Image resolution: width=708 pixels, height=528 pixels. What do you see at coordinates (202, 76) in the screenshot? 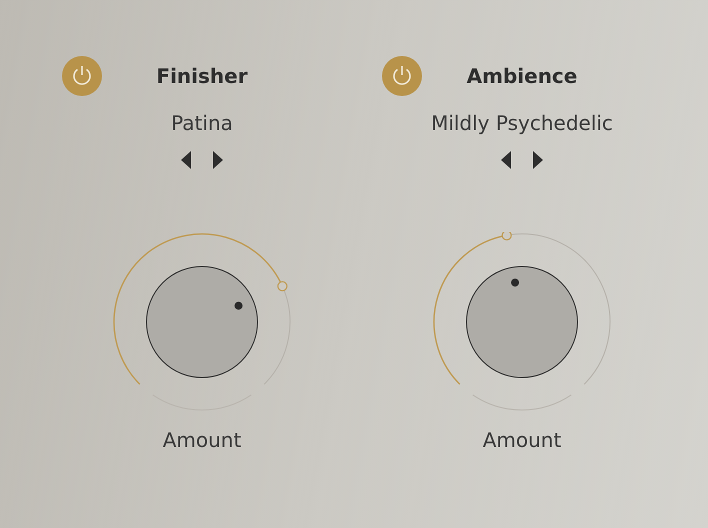
I see `module-title: Finisher` at bounding box center [202, 76].